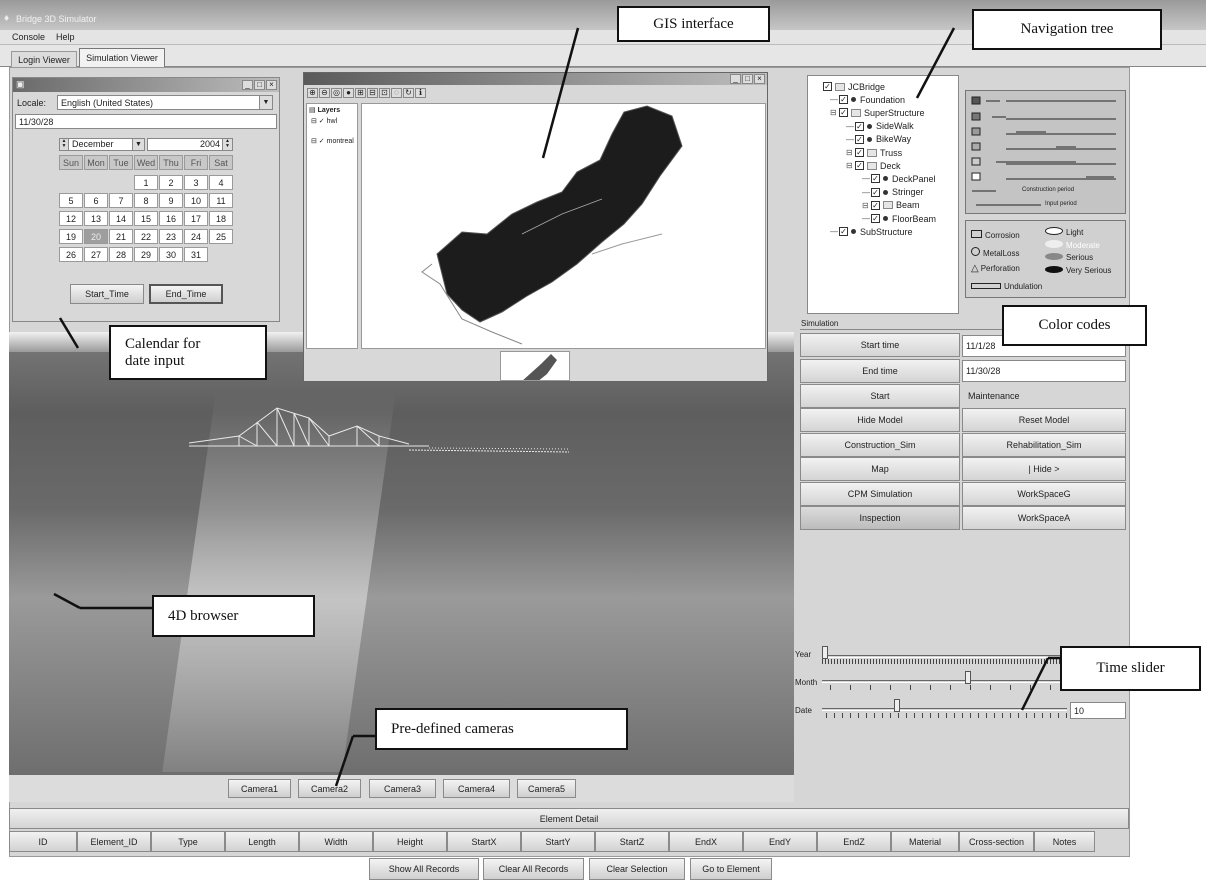 This screenshot has width=1206, height=886. What do you see at coordinates (348, 93) in the screenshot?
I see `globe-icon: ●` at bounding box center [348, 93].